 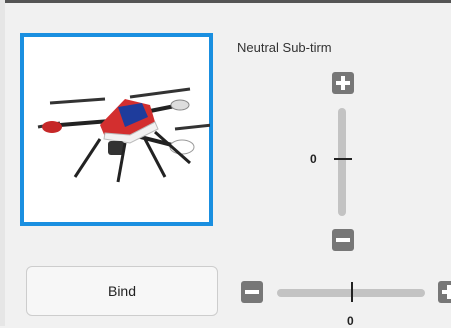 I want to click on horizontal-decrease-button, so click(x=252, y=292).